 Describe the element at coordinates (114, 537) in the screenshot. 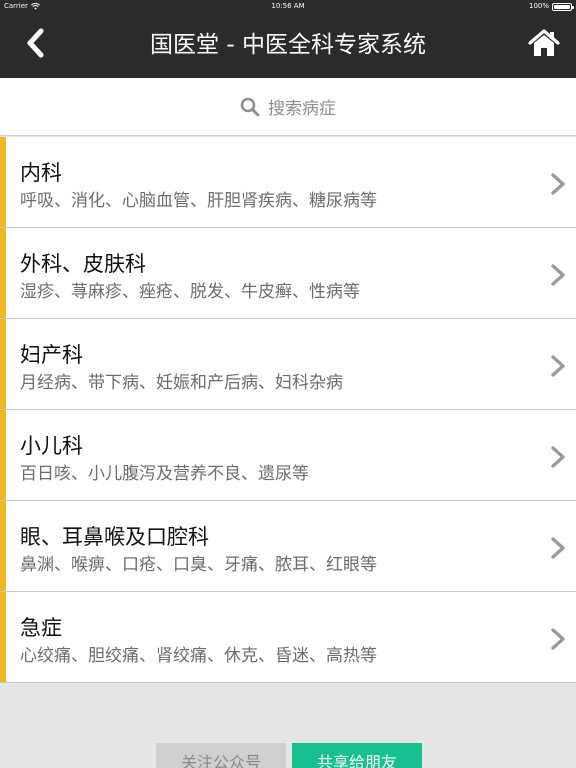

I see `category-title: 眼、耳鼻喉及口腔科` at that location.